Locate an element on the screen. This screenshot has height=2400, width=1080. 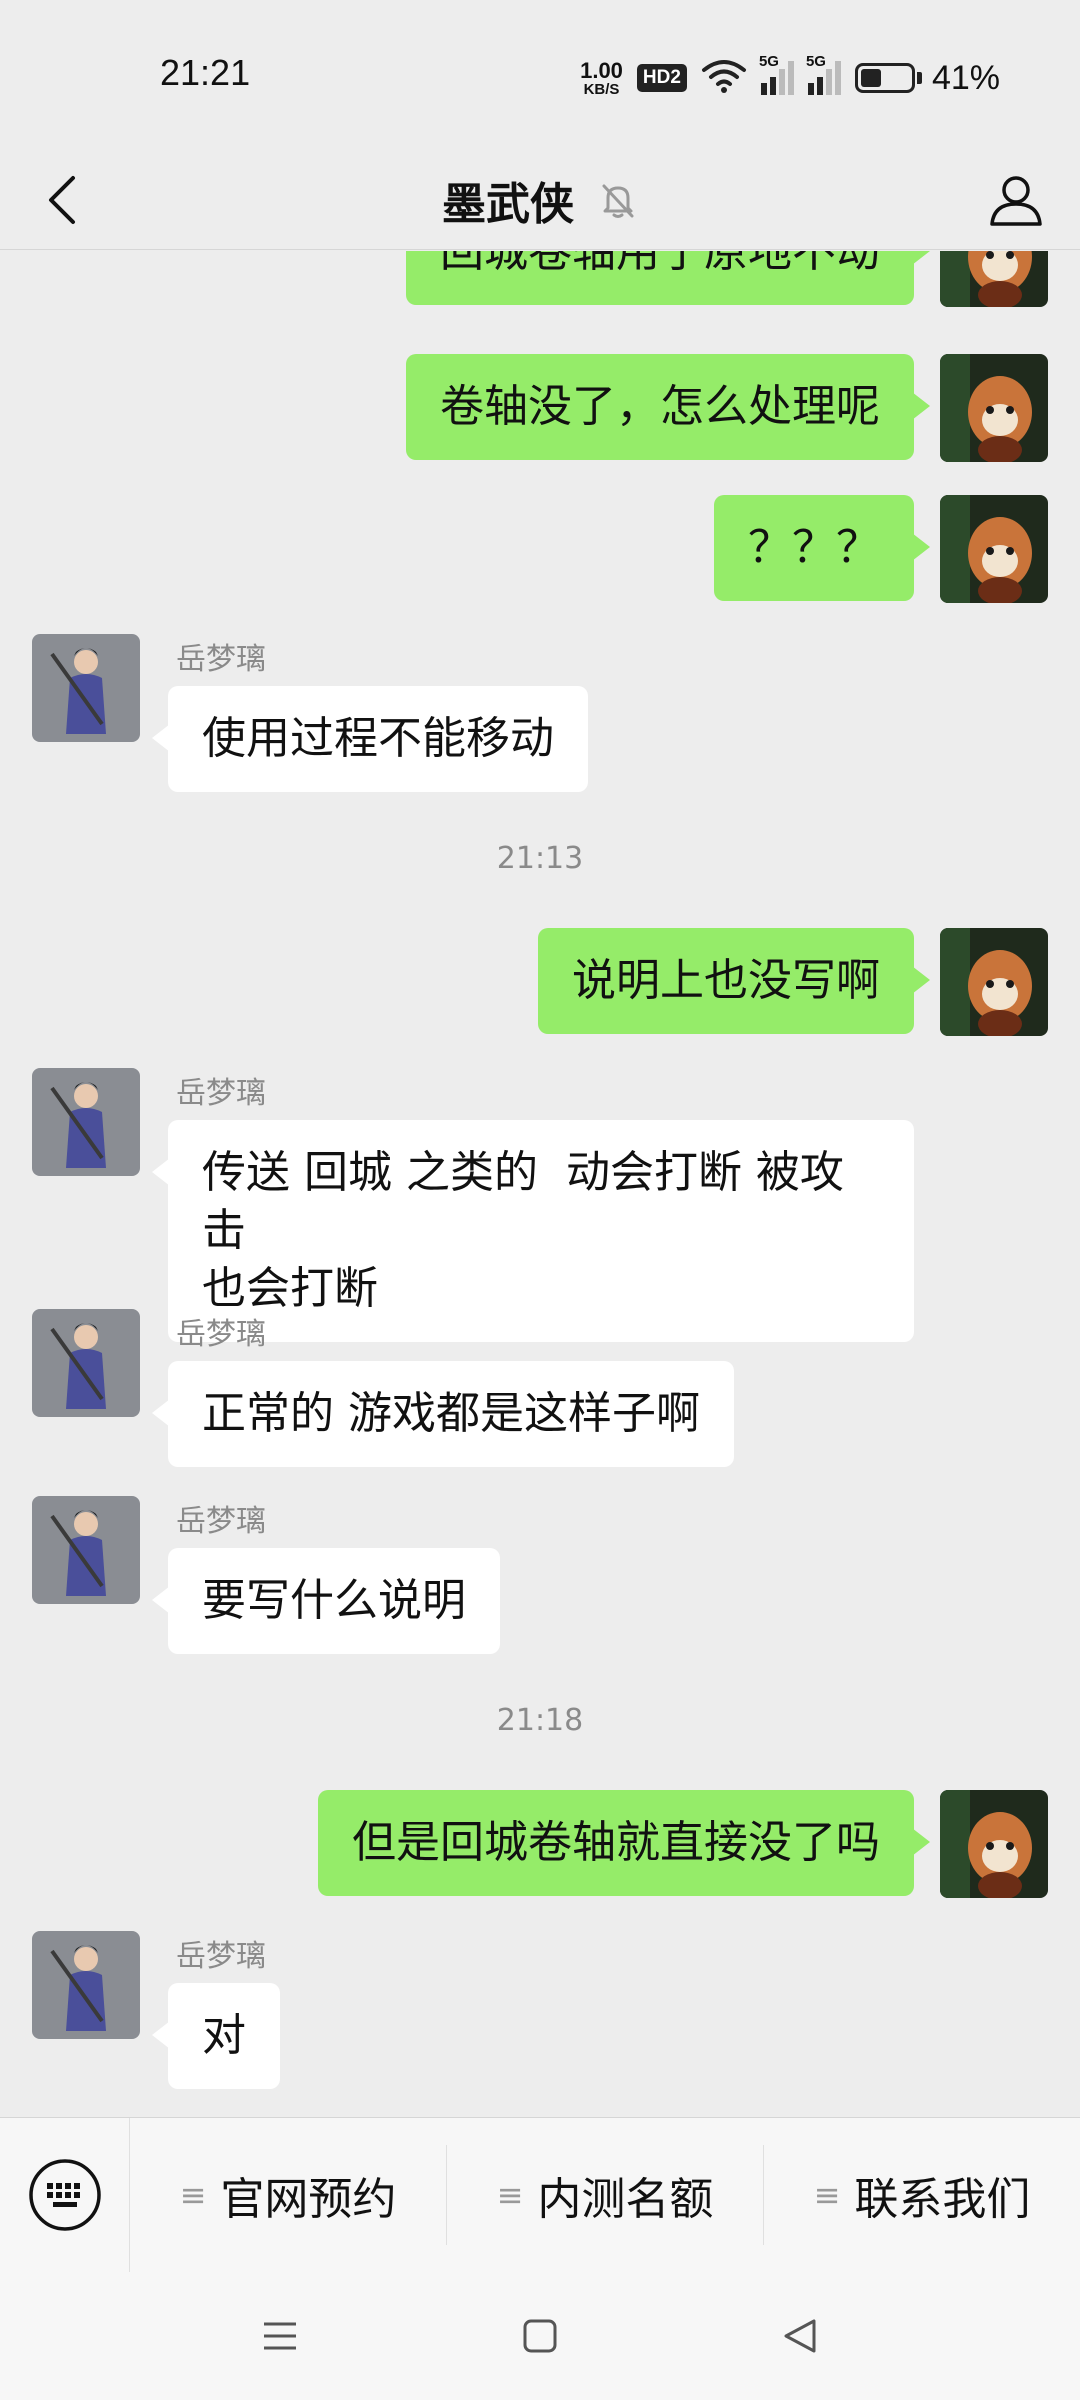
chat-header: 墨武侠 is located at coordinates (540, 200).